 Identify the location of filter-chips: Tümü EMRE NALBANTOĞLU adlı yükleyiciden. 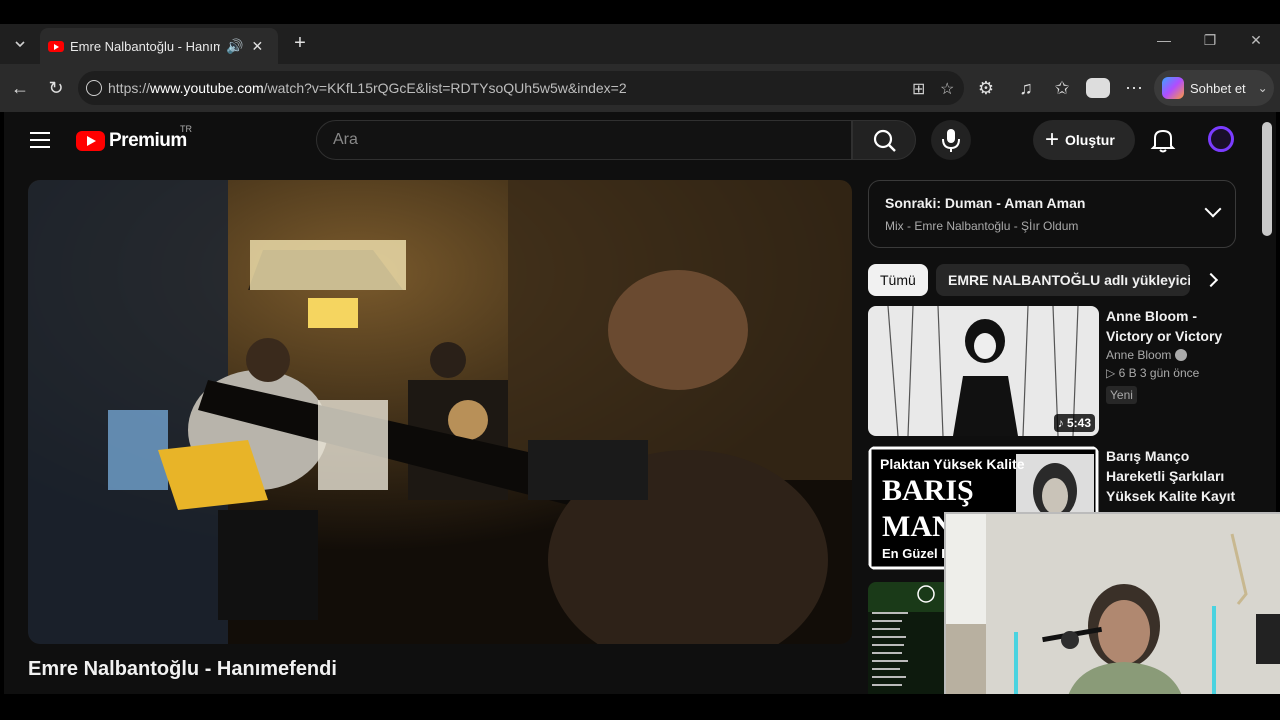
(1052, 280).